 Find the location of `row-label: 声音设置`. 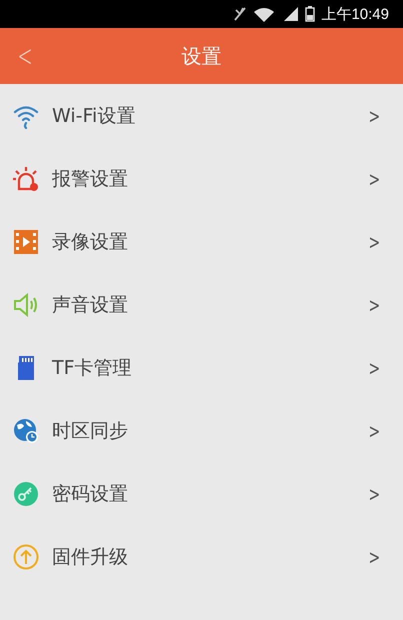

row-label: 声音设置 is located at coordinates (90, 305).